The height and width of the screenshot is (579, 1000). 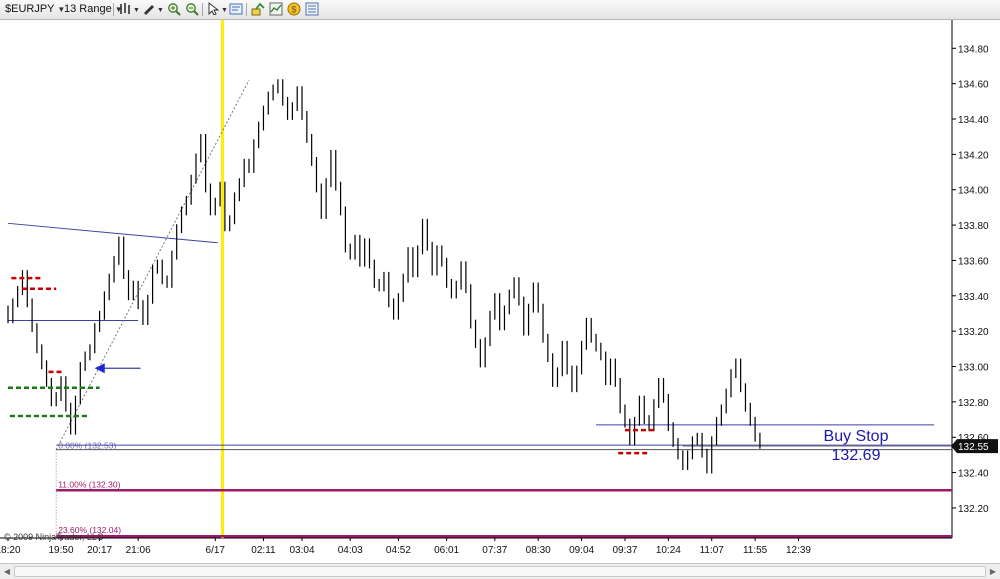 I want to click on price-tick-label: 134.80, so click(x=973, y=49).